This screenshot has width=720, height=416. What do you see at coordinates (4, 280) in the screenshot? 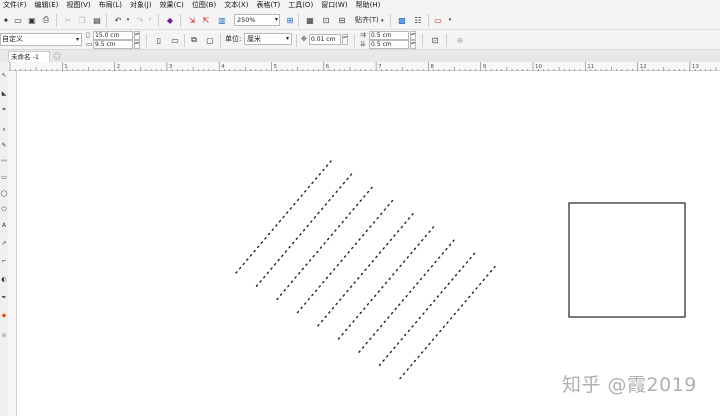
I see `blend-tool-icon: ◐` at bounding box center [4, 280].